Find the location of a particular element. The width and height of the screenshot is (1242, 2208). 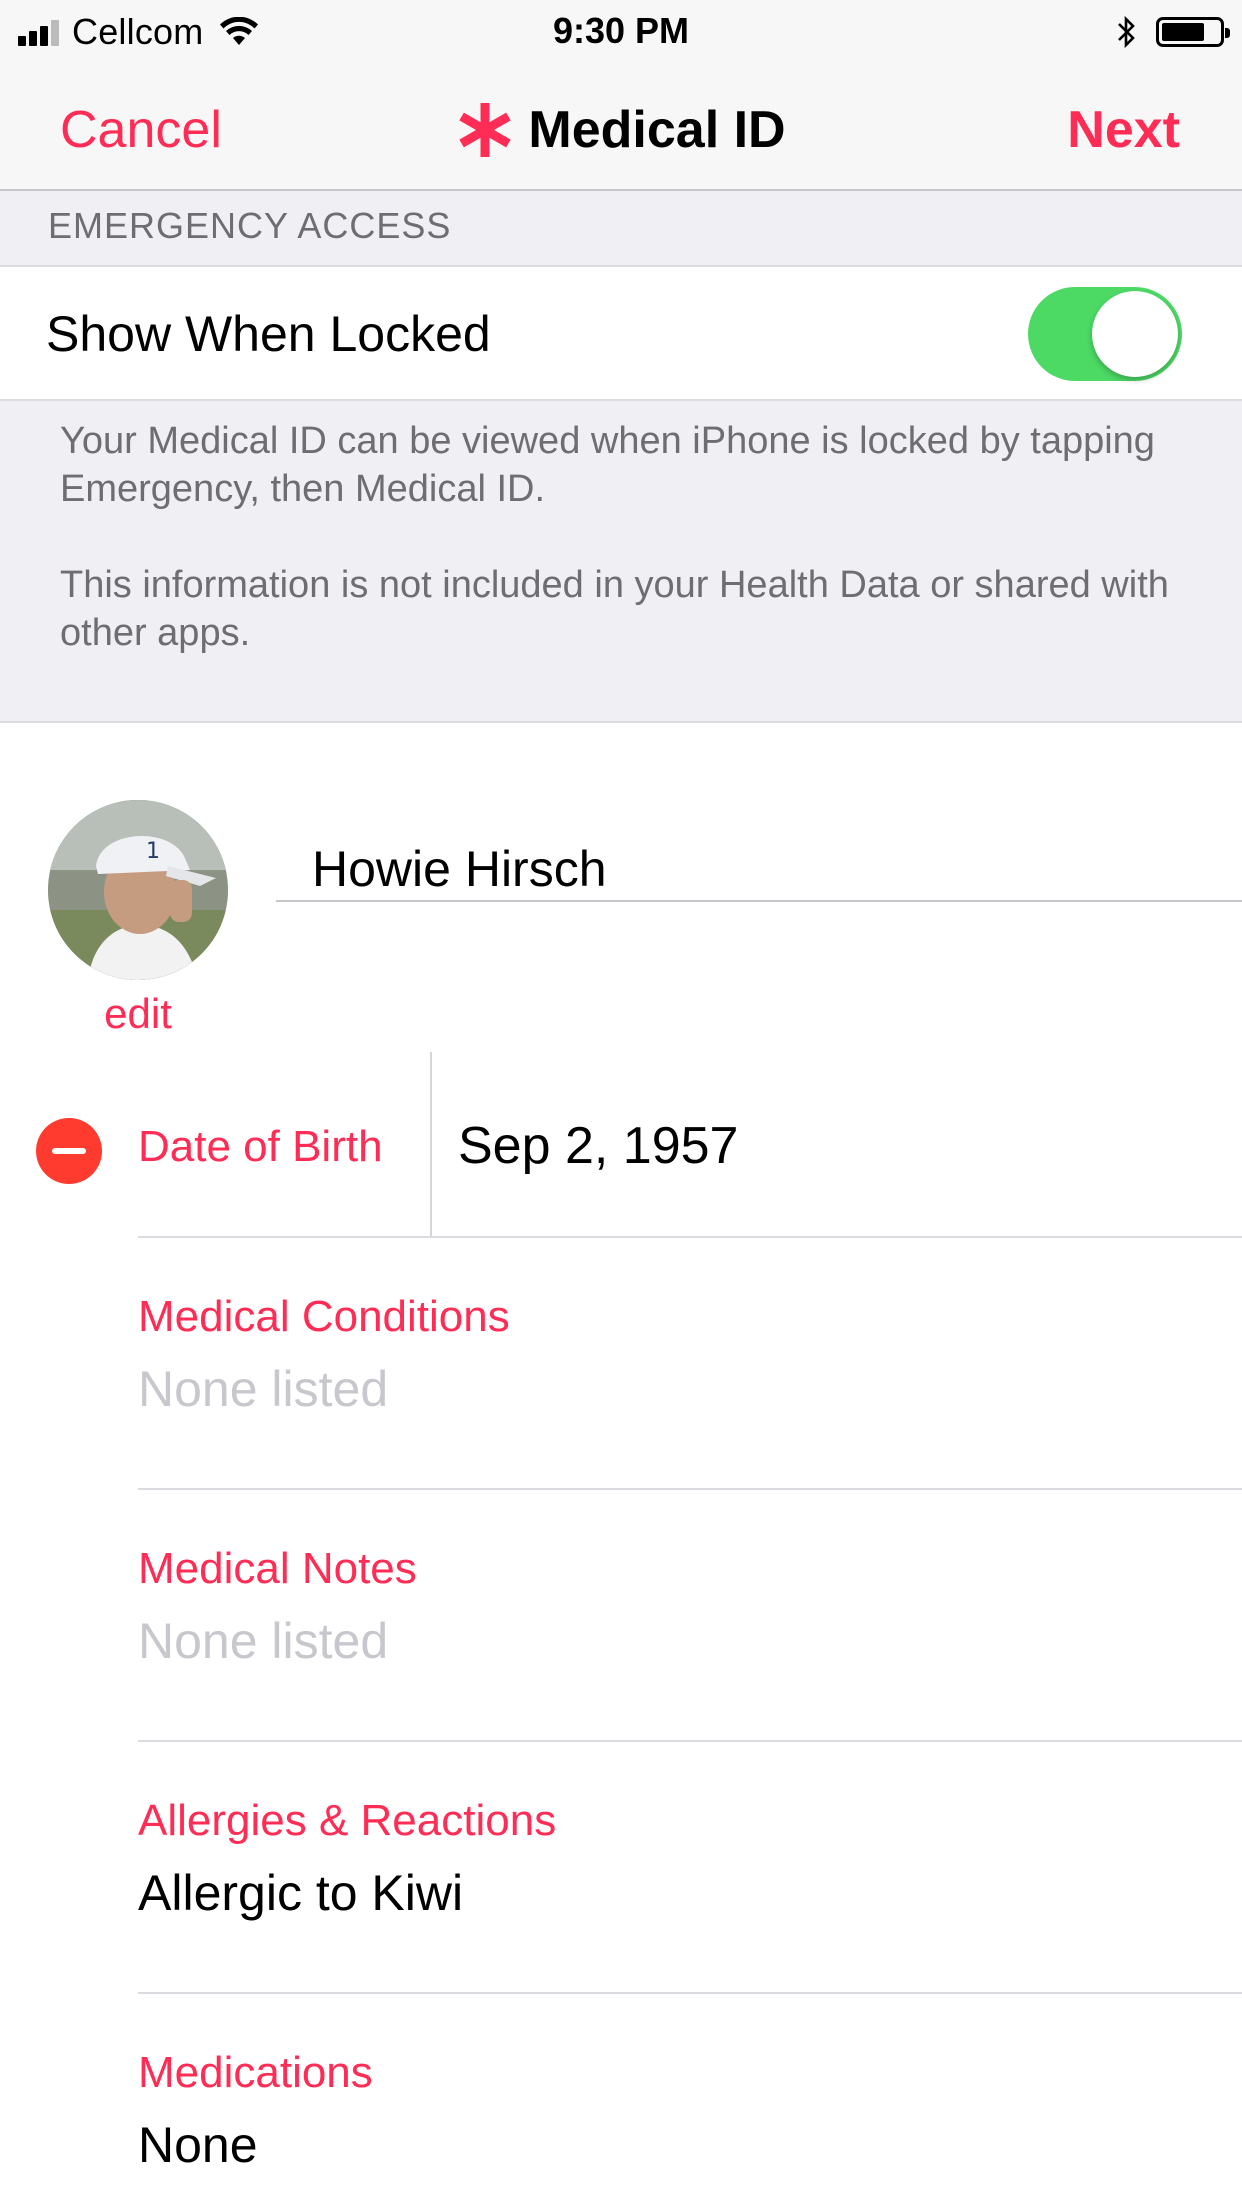

medical-notes-field: None listed is located at coordinates (263, 1641).